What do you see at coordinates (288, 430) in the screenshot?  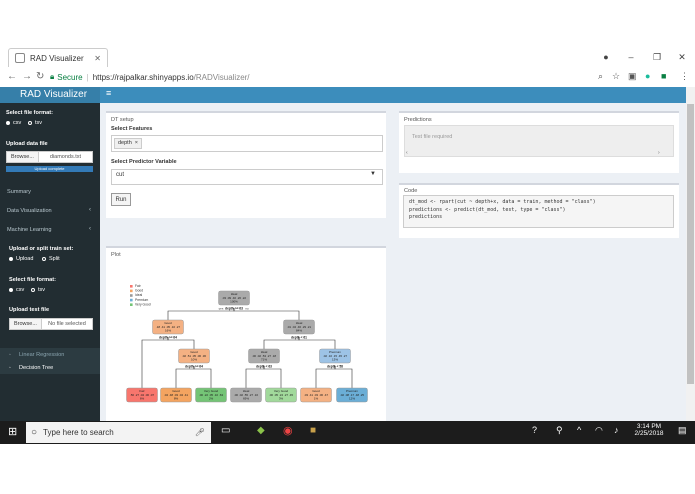 I see `chrome-icon: ◉` at bounding box center [288, 430].